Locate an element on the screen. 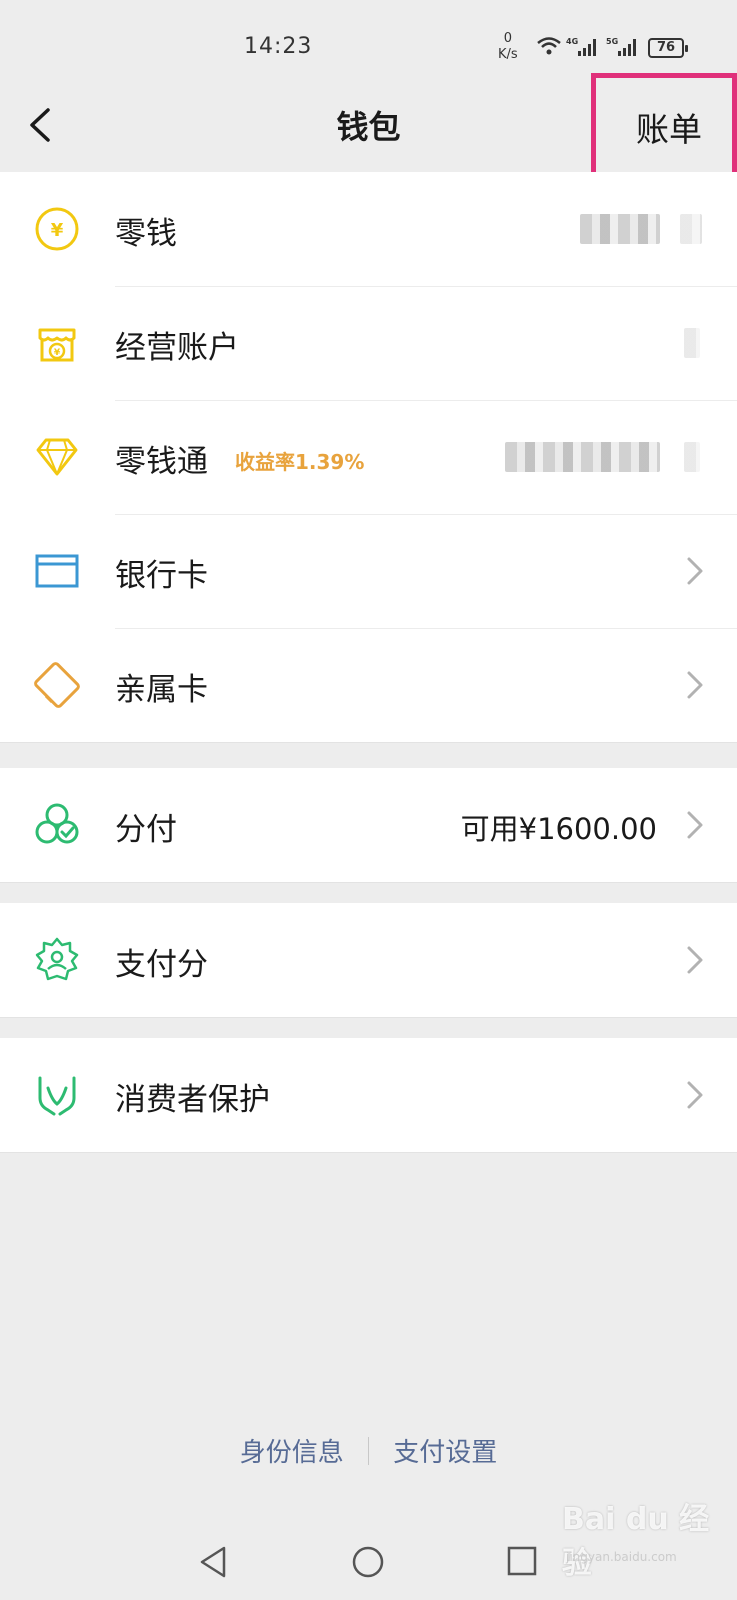 The width and height of the screenshot is (737, 1600). list-item-lingqiantong: 零钱通 收益率1.39% is located at coordinates (368, 457).